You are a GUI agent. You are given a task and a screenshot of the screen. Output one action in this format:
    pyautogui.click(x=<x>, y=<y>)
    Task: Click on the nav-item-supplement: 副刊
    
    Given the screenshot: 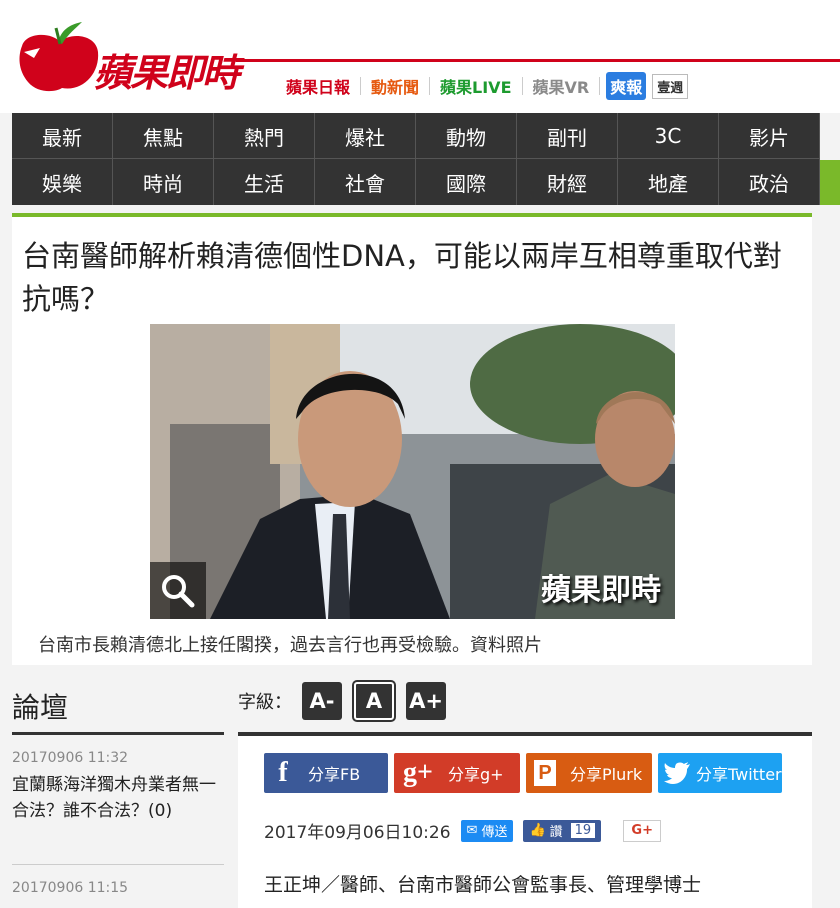 What is the action you would take?
    pyautogui.click(x=567, y=136)
    